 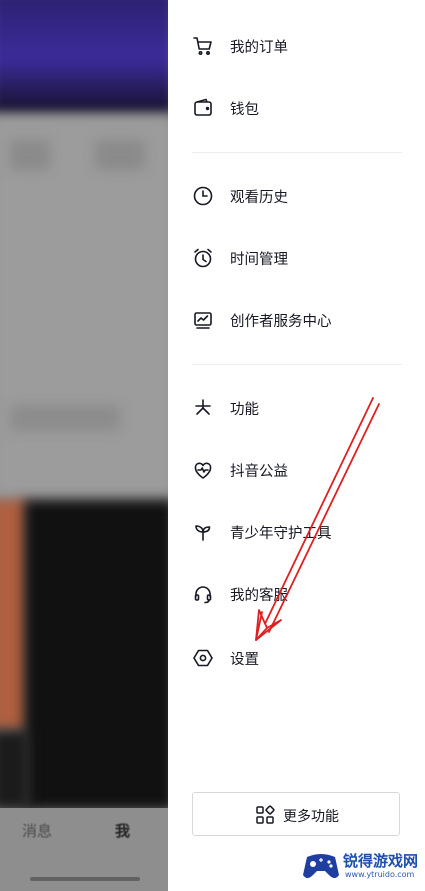 I want to click on menu-item-wallet: 钱包, so click(x=296, y=108).